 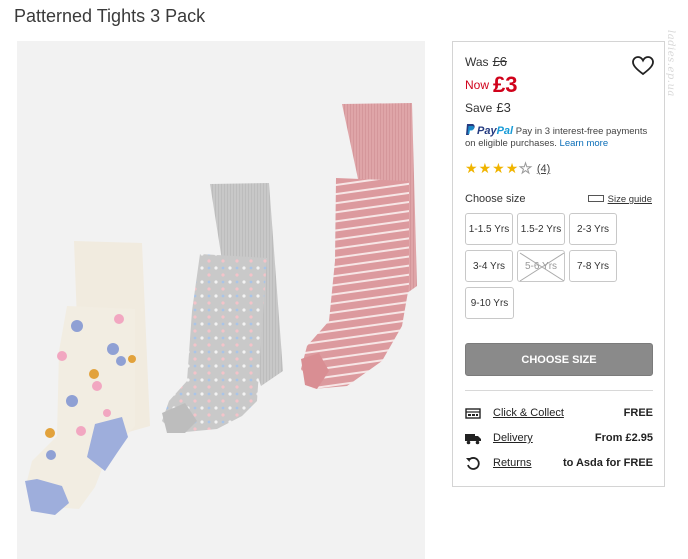 I want to click on divider, so click(x=559, y=390).